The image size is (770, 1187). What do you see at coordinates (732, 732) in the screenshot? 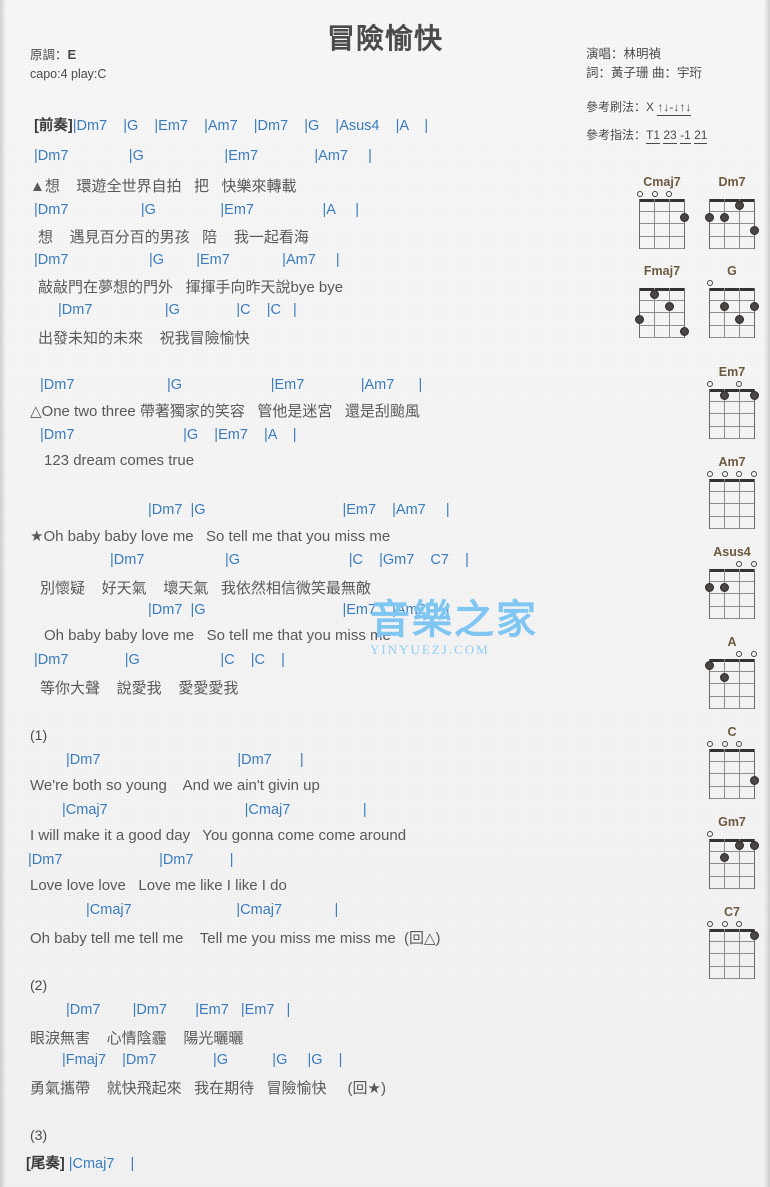
I see `chord-diagram-label: C` at bounding box center [732, 732].